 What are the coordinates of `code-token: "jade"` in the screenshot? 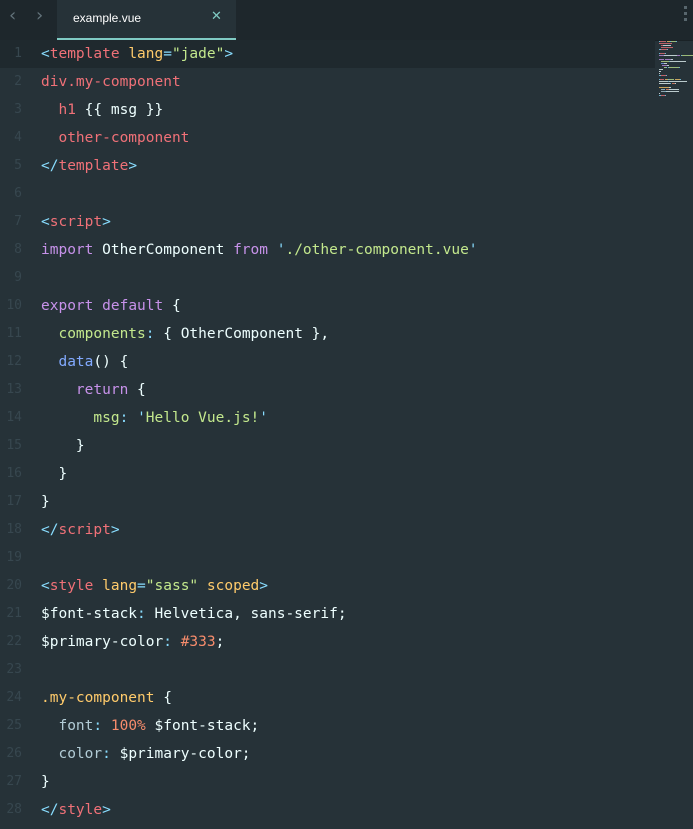 It's located at (198, 54).